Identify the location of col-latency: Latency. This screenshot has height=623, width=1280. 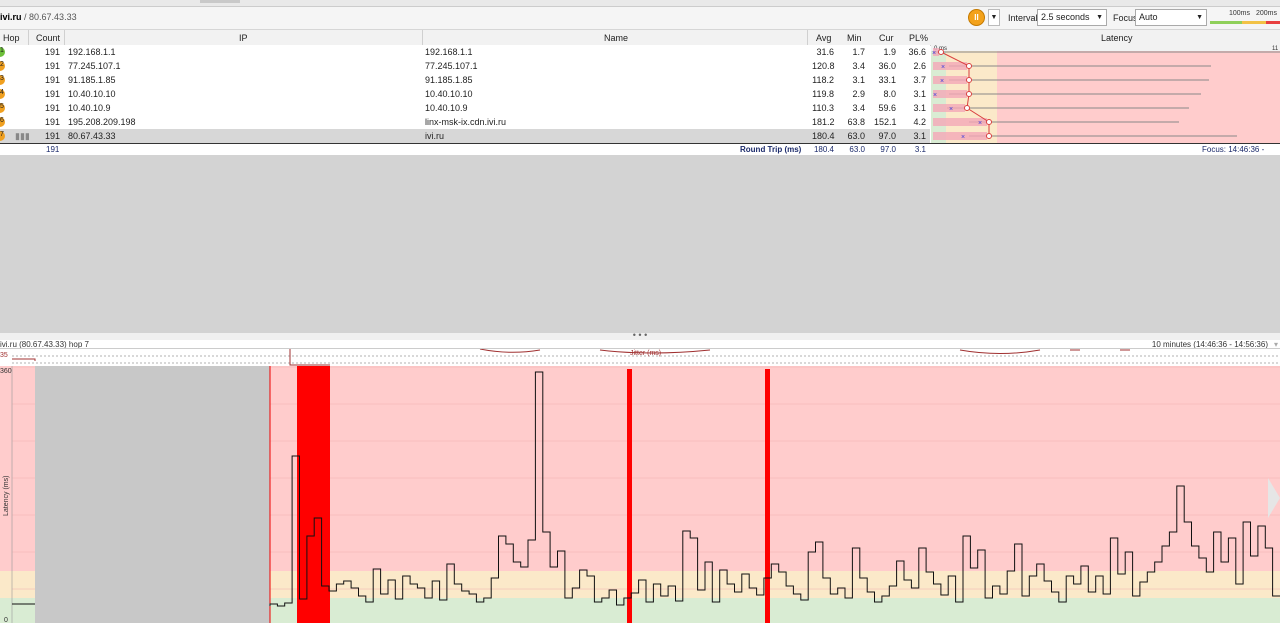
(1117, 38).